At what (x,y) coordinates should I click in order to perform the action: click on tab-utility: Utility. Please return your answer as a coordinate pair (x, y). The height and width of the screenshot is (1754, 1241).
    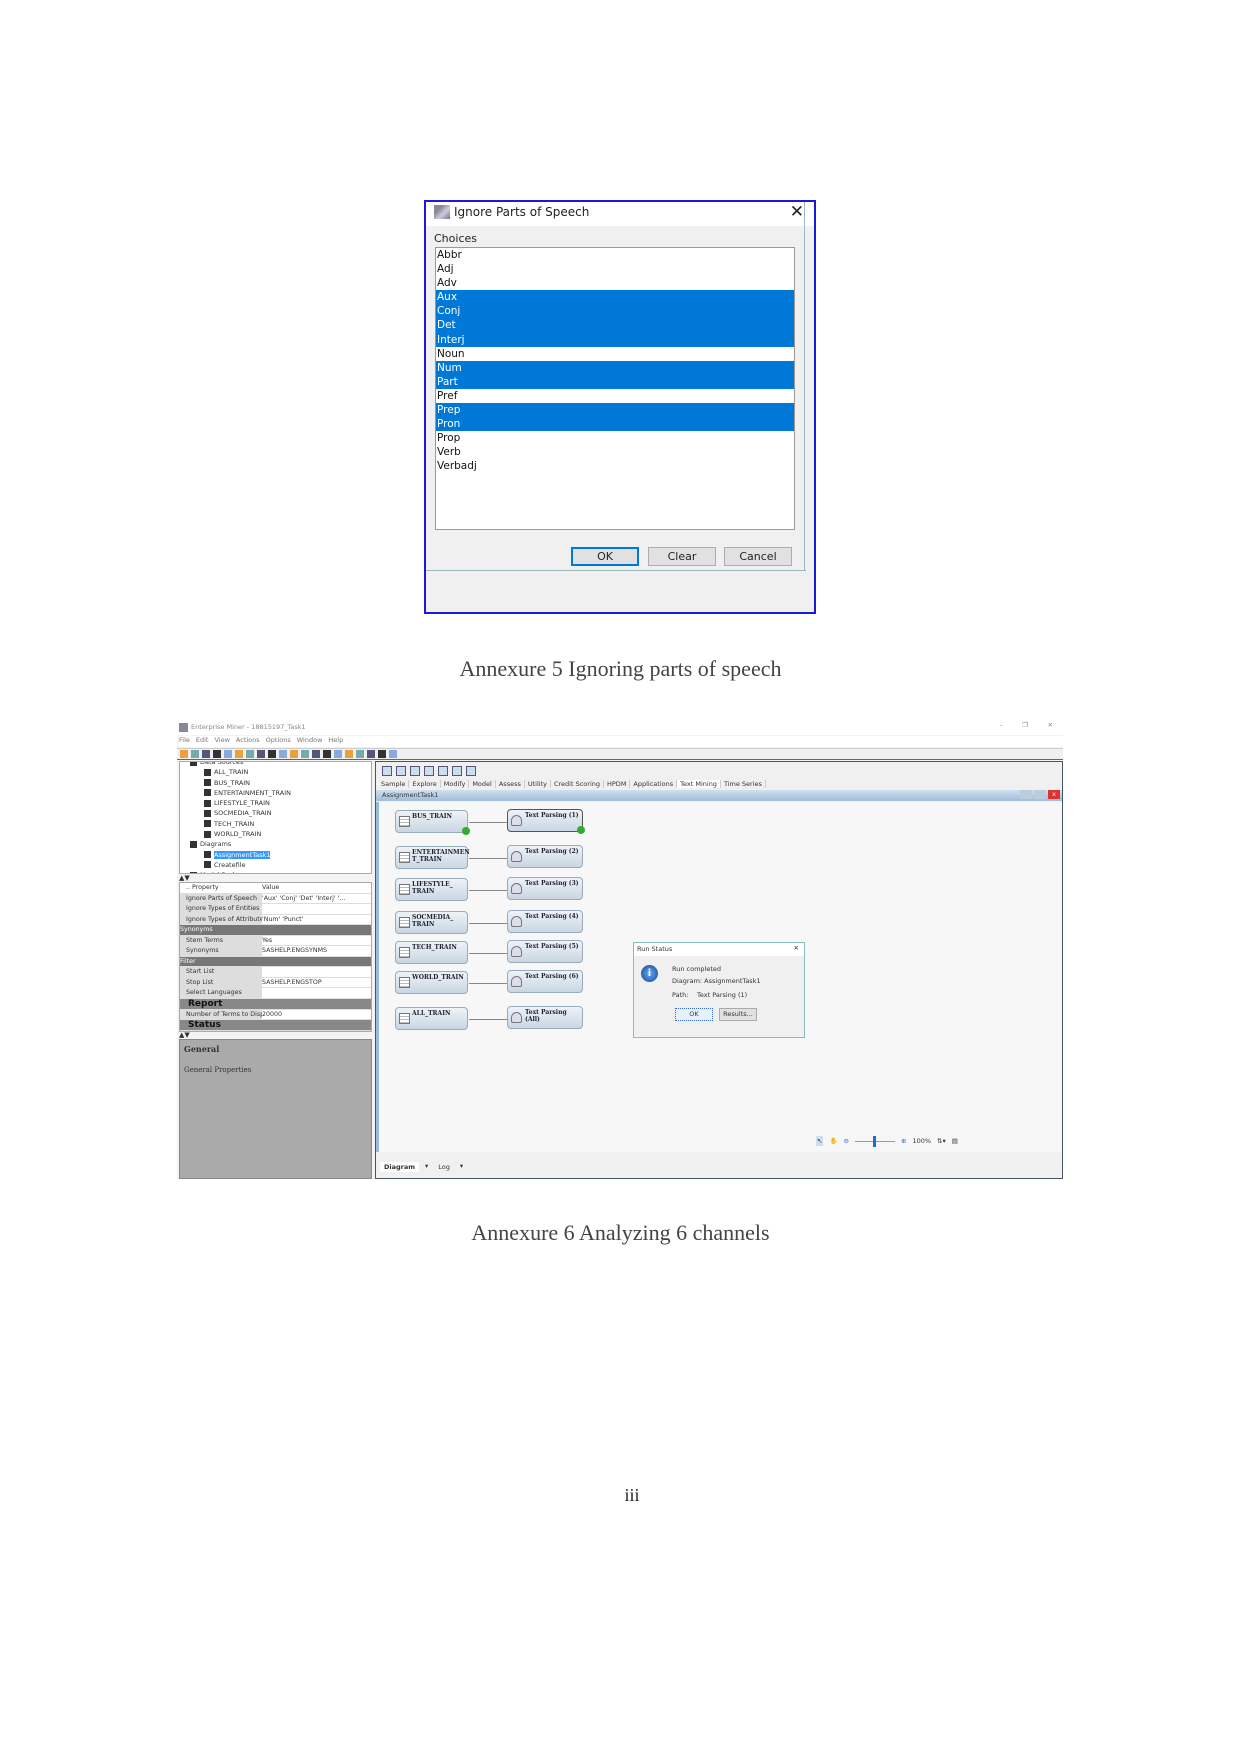
    Looking at the image, I should click on (538, 784).